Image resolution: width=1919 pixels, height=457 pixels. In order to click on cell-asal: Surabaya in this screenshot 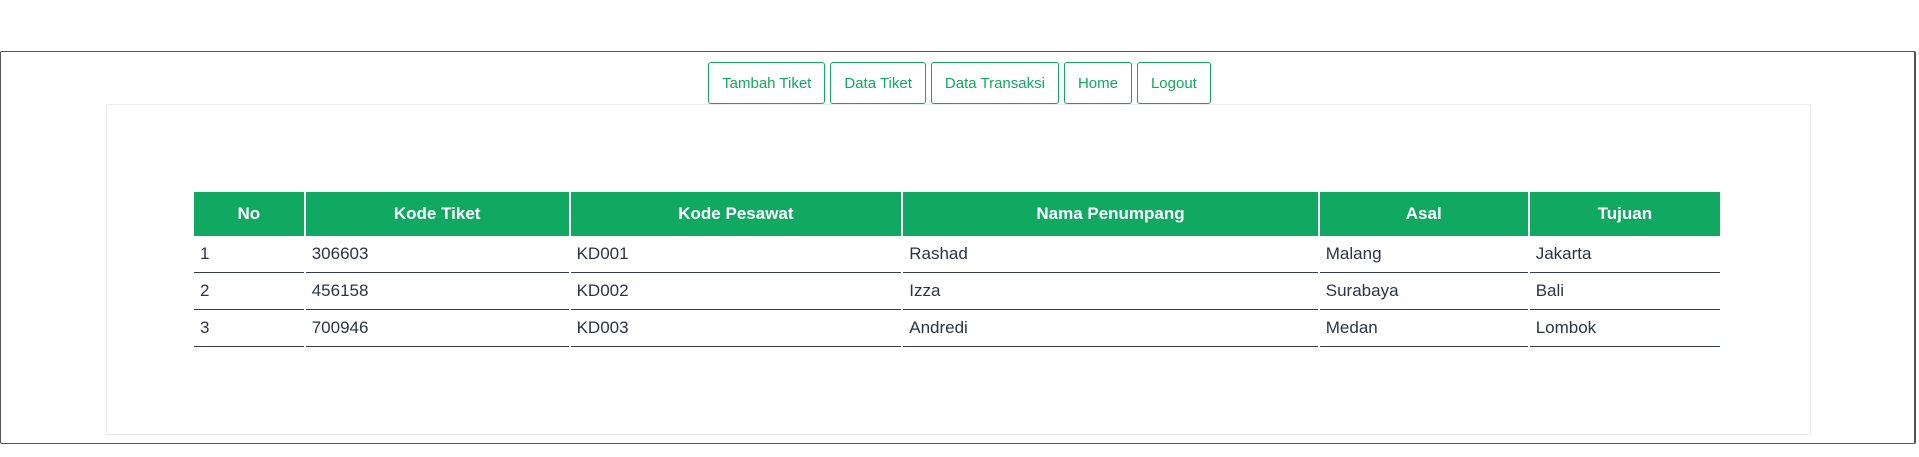, I will do `click(1423, 291)`.